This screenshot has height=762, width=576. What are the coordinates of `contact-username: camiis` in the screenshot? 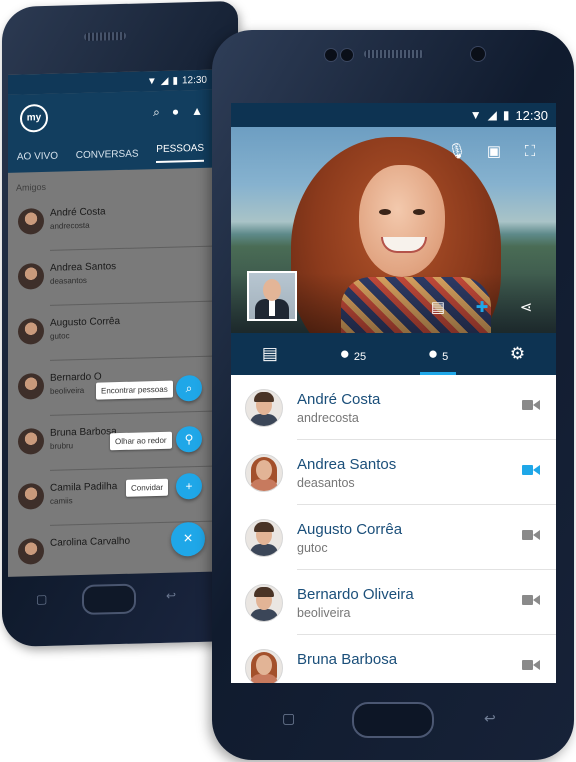 It's located at (61, 501).